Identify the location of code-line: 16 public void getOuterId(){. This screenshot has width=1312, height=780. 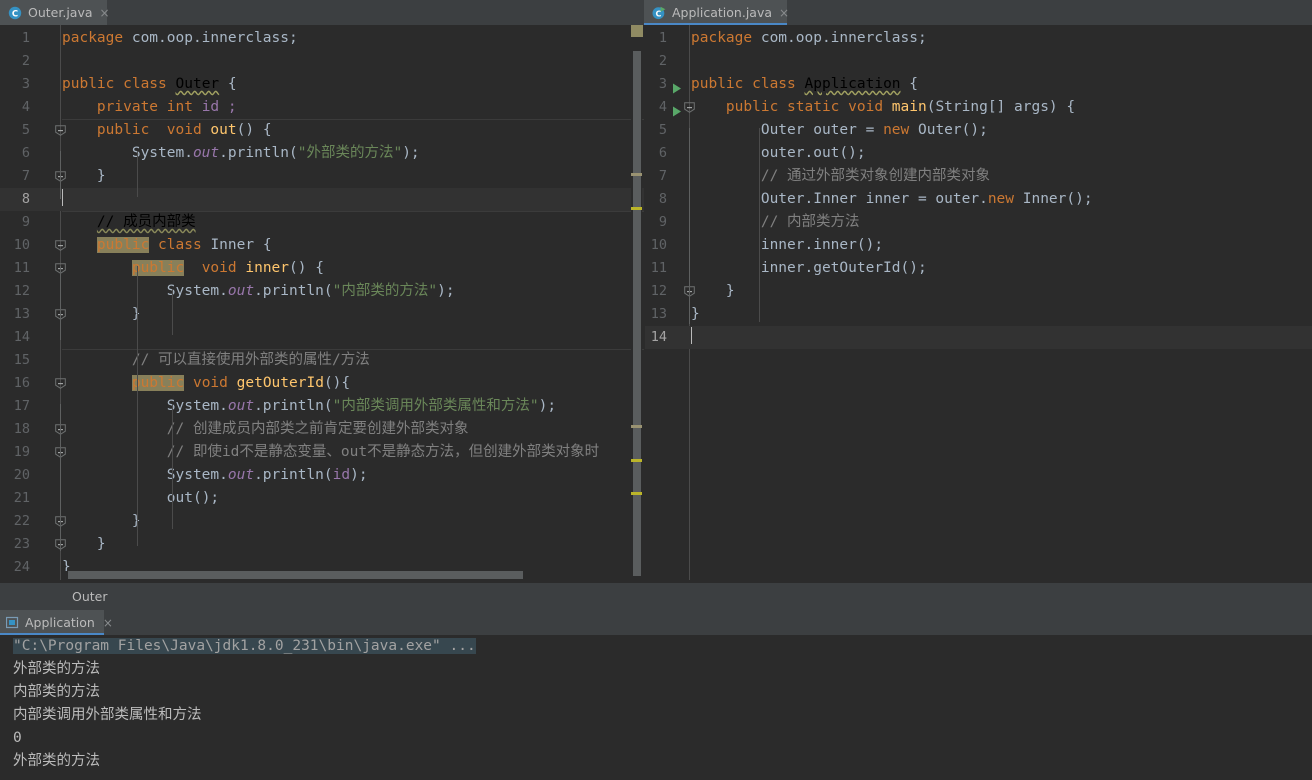
(322, 383).